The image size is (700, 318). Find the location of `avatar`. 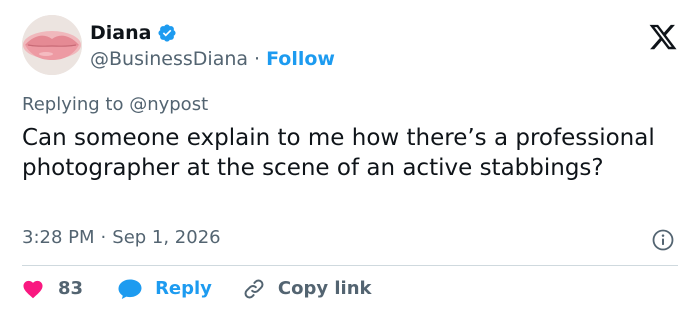

avatar is located at coordinates (52, 45).